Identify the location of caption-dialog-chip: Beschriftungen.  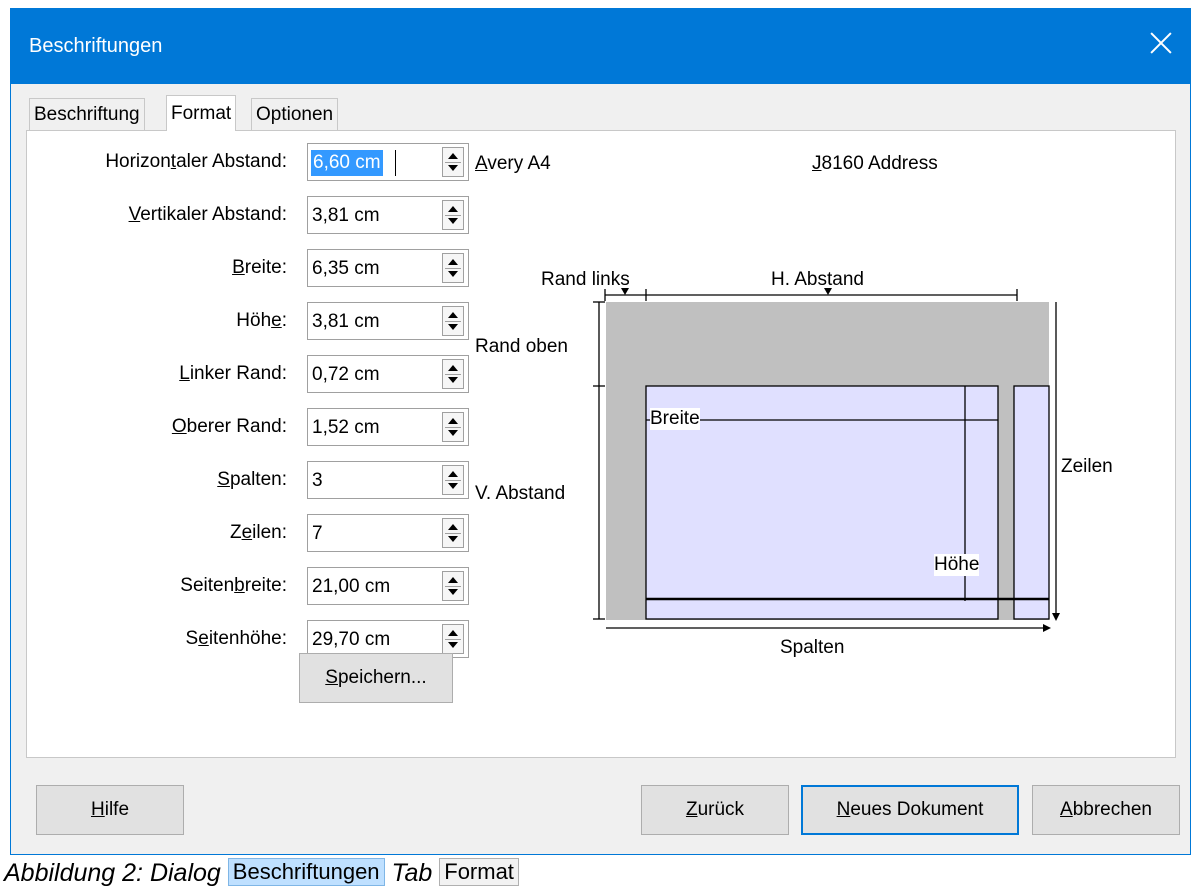
(306, 872).